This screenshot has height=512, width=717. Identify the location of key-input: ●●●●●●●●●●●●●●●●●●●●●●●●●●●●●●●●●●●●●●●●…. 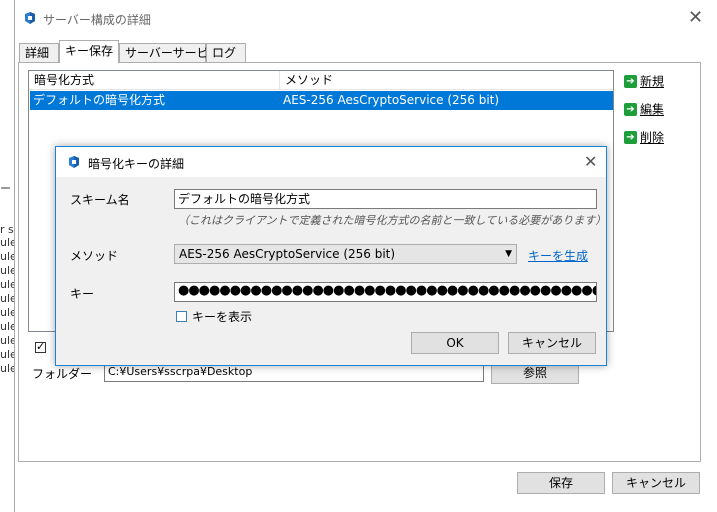
(385, 292).